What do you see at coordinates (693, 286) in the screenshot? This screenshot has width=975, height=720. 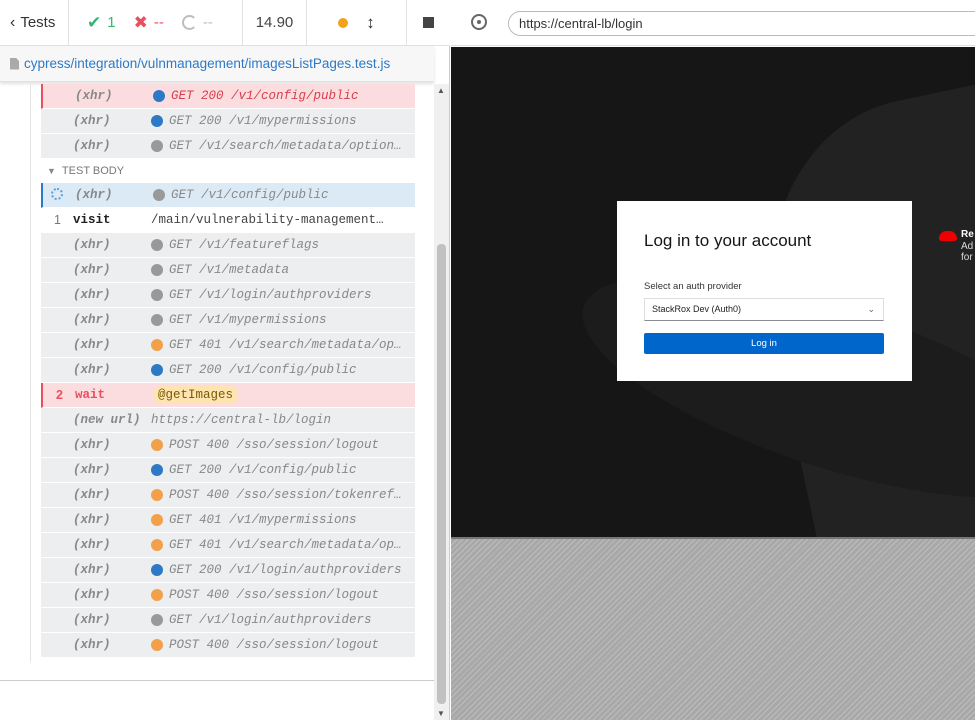 I see `auth-provider-label: Select an auth provider` at bounding box center [693, 286].